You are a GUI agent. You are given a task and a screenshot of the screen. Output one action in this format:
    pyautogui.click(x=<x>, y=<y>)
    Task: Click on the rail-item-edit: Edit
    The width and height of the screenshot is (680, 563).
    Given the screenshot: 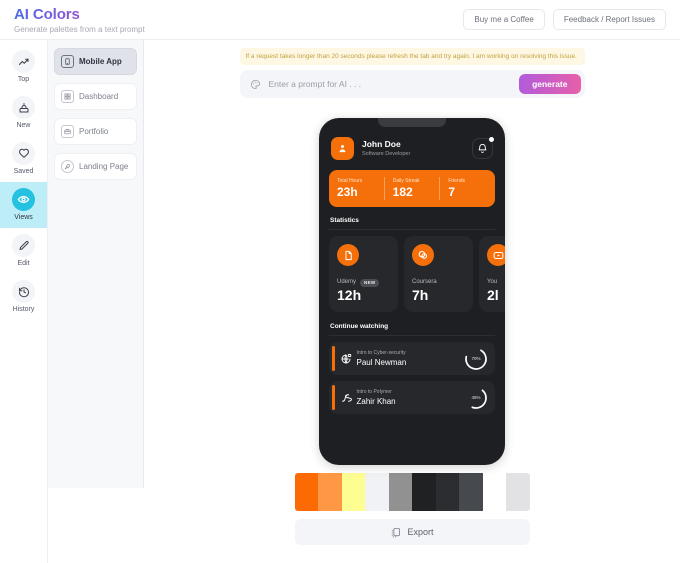 What is the action you would take?
    pyautogui.click(x=23, y=251)
    